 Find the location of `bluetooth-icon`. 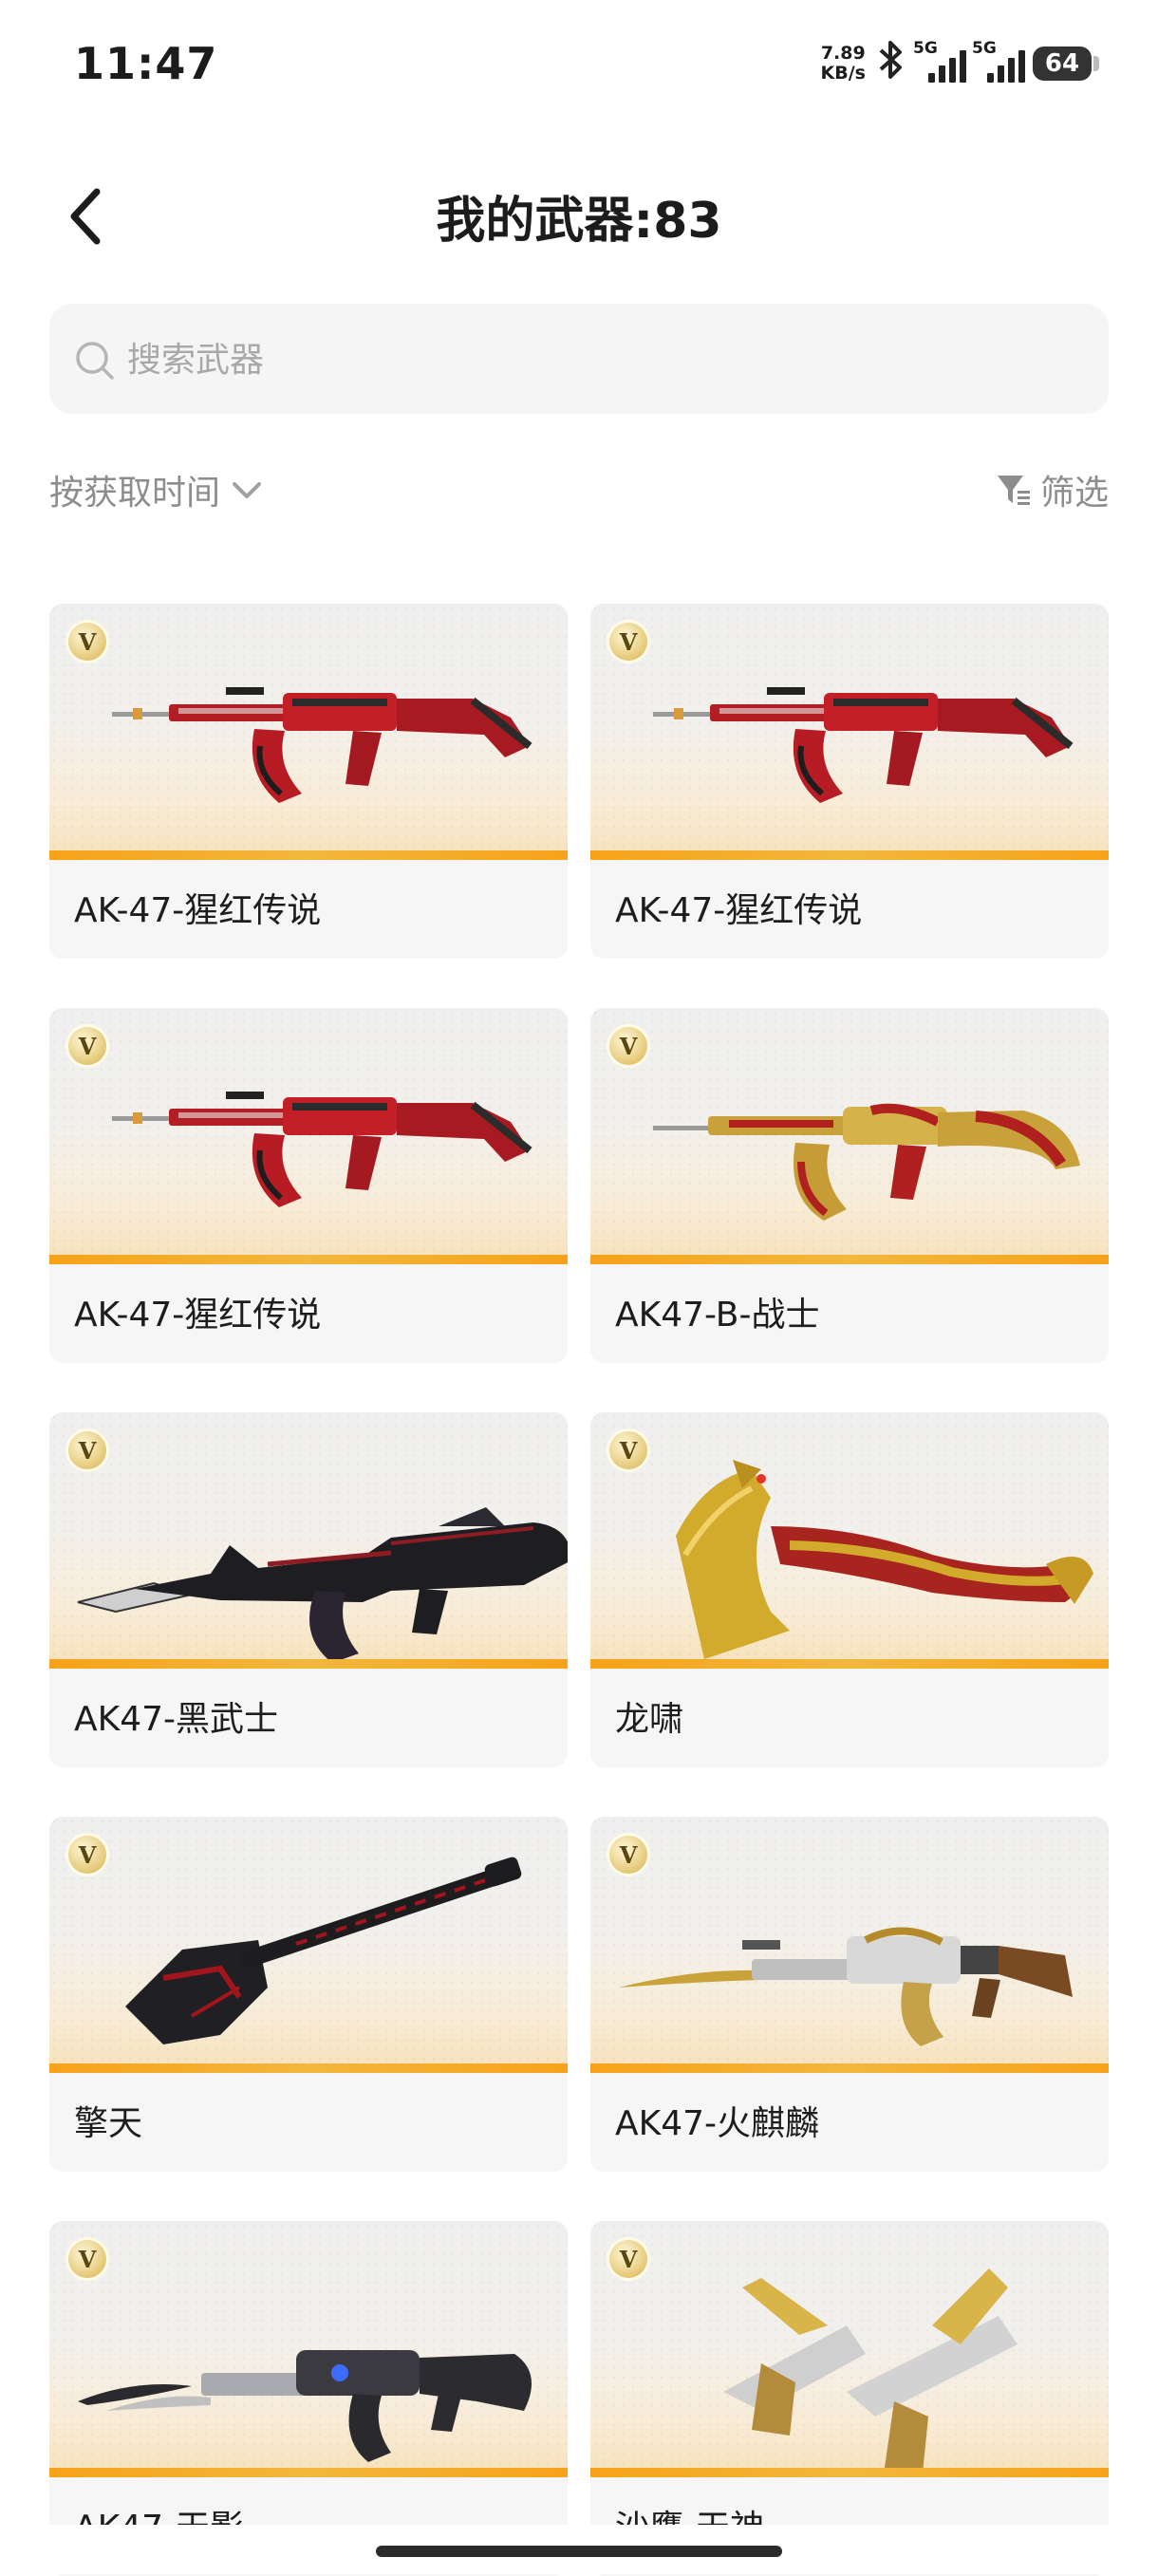

bluetooth-icon is located at coordinates (890, 64).